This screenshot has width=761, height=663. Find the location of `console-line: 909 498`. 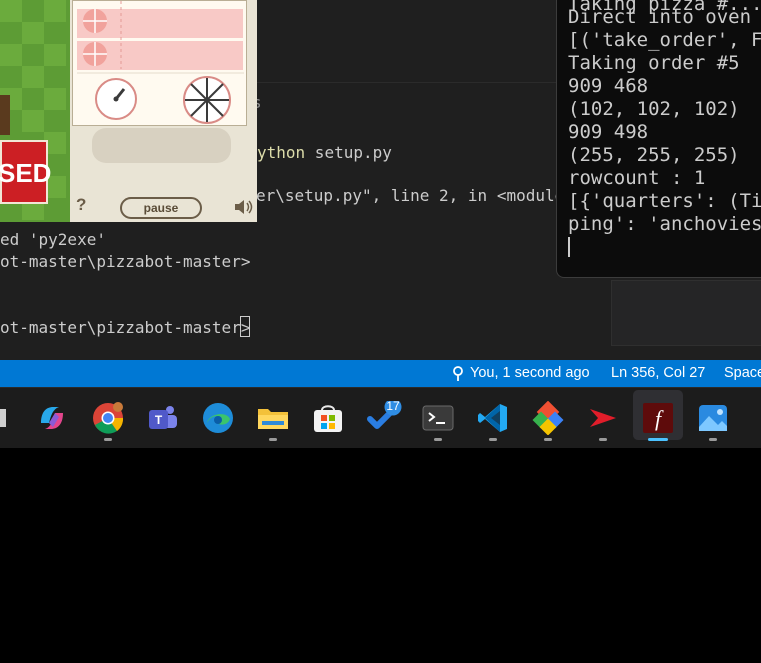

console-line: 909 498 is located at coordinates (608, 132).